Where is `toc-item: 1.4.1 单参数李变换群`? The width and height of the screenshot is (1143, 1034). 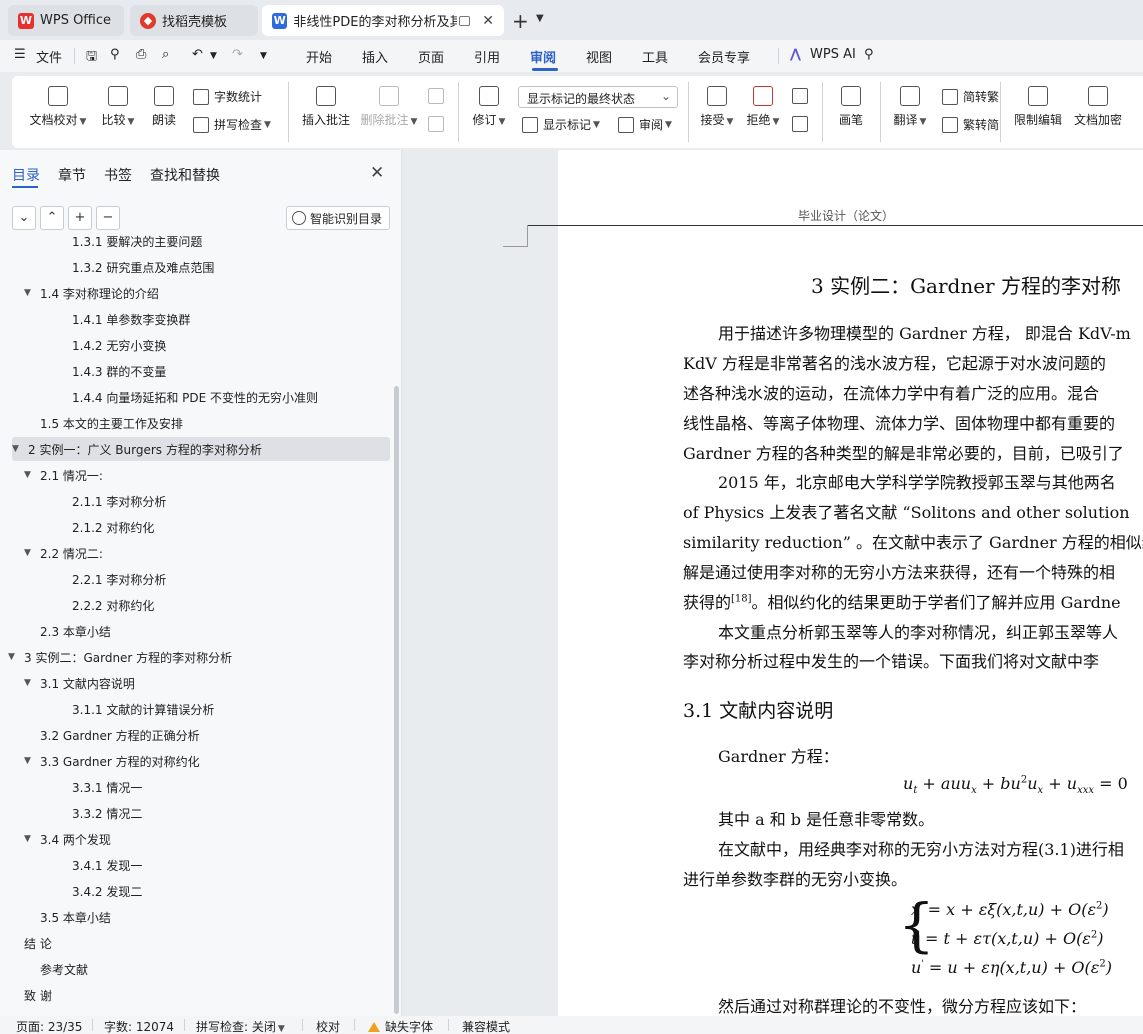 toc-item: 1.4.1 单参数李变换群 is located at coordinates (131, 319).